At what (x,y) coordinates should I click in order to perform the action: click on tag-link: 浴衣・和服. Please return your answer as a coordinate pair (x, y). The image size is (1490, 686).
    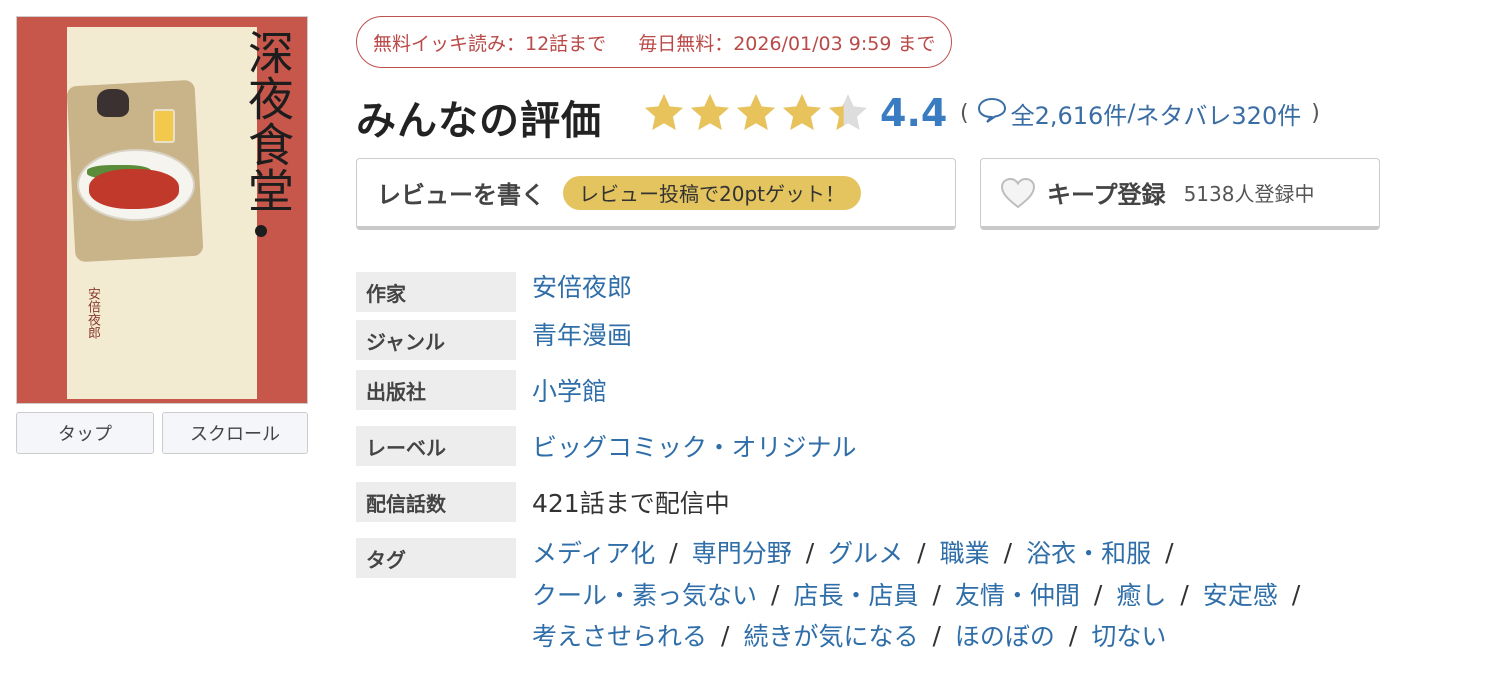
    Looking at the image, I should click on (1088, 552).